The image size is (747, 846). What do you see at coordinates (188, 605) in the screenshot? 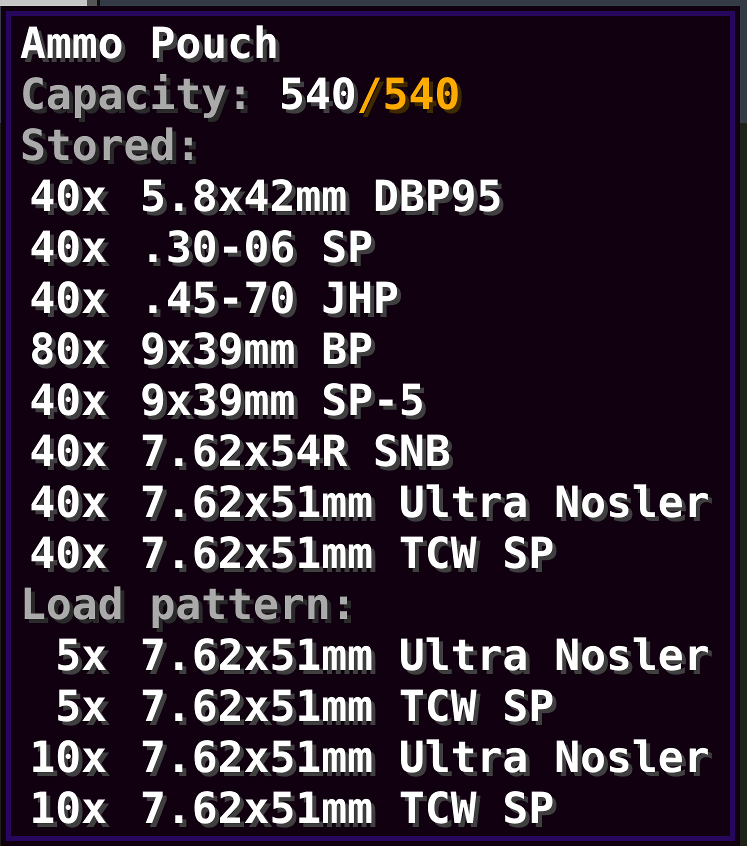
I see `load-pattern-heading: Load pattern:` at bounding box center [188, 605].